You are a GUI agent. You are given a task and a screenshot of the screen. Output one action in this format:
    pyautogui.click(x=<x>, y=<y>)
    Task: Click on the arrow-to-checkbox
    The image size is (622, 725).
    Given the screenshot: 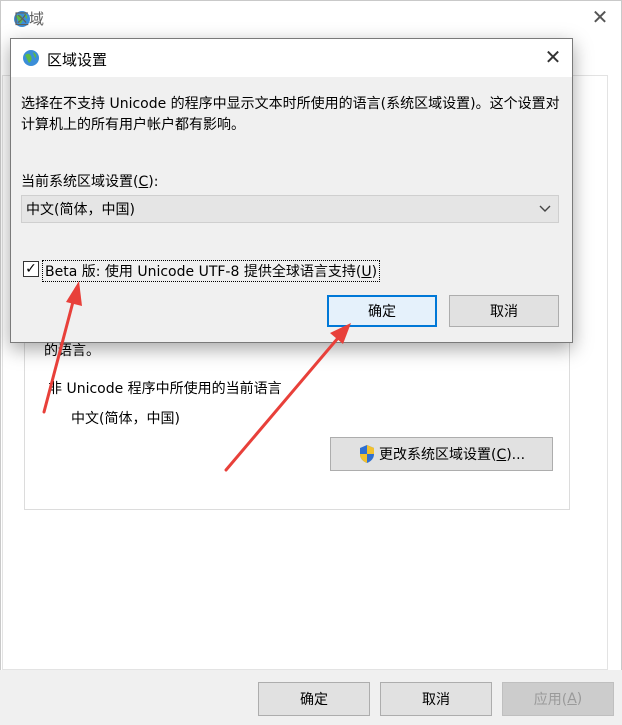 What is the action you would take?
    pyautogui.click(x=62, y=347)
    